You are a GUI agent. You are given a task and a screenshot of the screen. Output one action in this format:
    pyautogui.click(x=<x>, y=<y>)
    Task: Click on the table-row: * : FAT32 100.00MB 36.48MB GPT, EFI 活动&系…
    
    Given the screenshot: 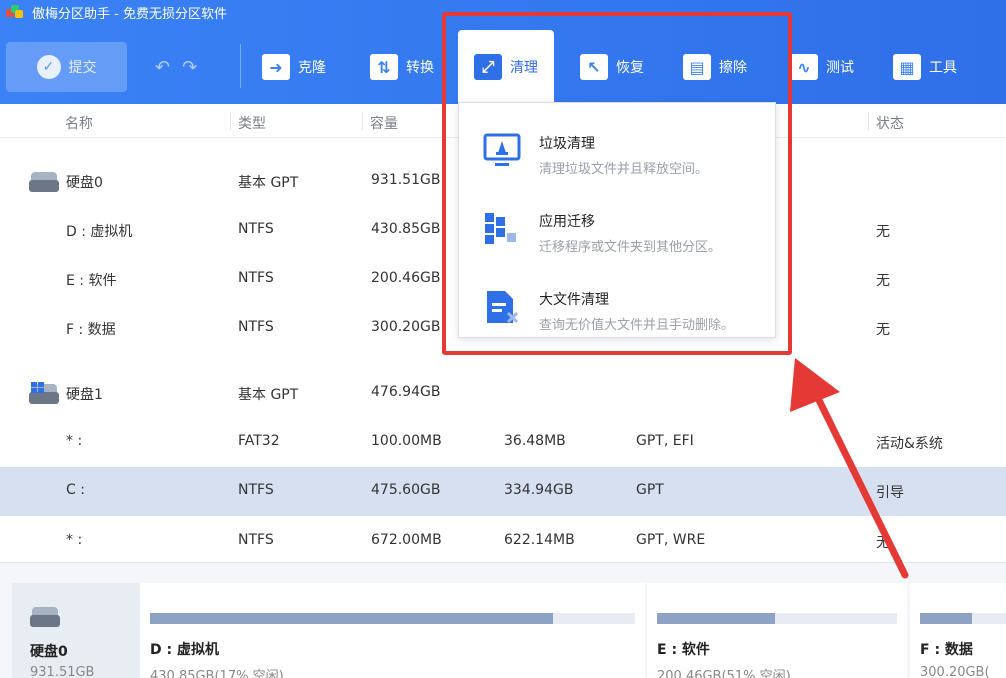 What is the action you would take?
    pyautogui.click(x=503, y=442)
    